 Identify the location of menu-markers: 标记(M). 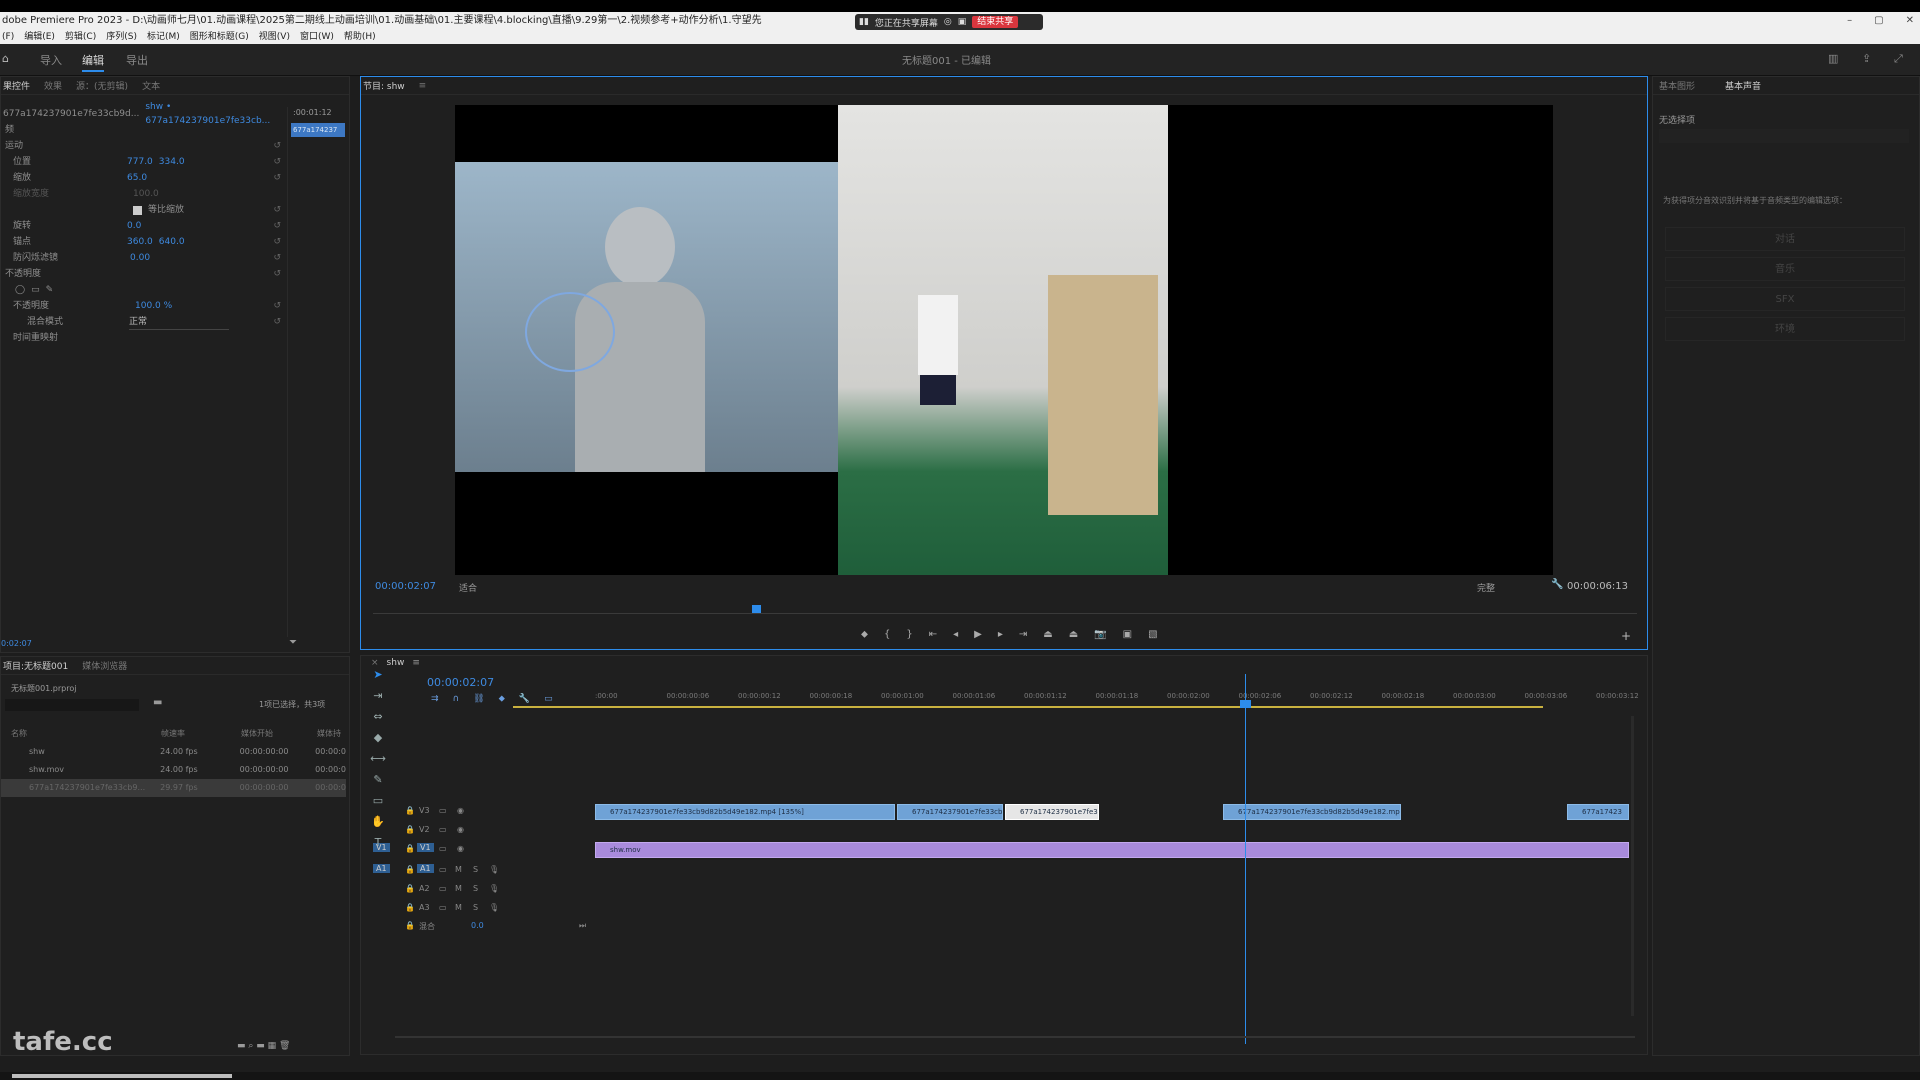
(163, 37).